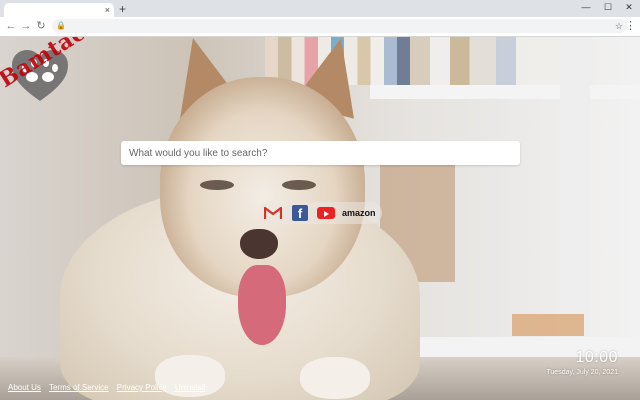 This screenshot has height=400, width=640. Describe the element at coordinates (335, 378) in the screenshot. I see `dog-paw` at that location.